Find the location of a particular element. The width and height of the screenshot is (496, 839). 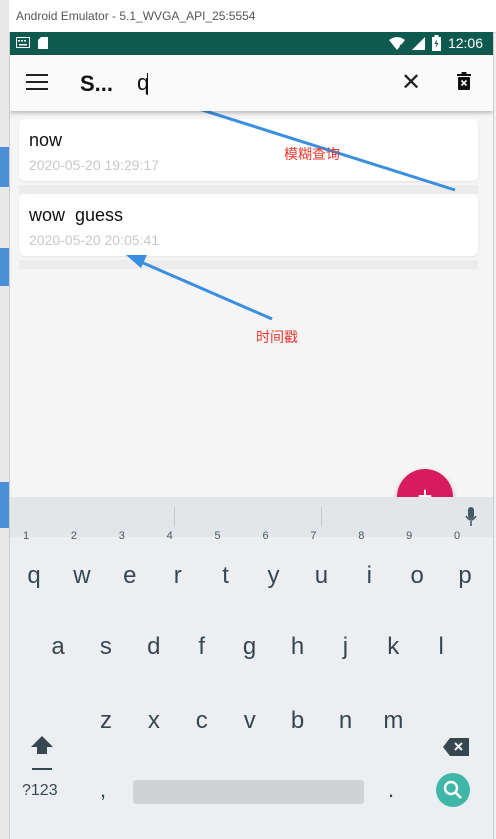

signal-icon is located at coordinates (418, 43).